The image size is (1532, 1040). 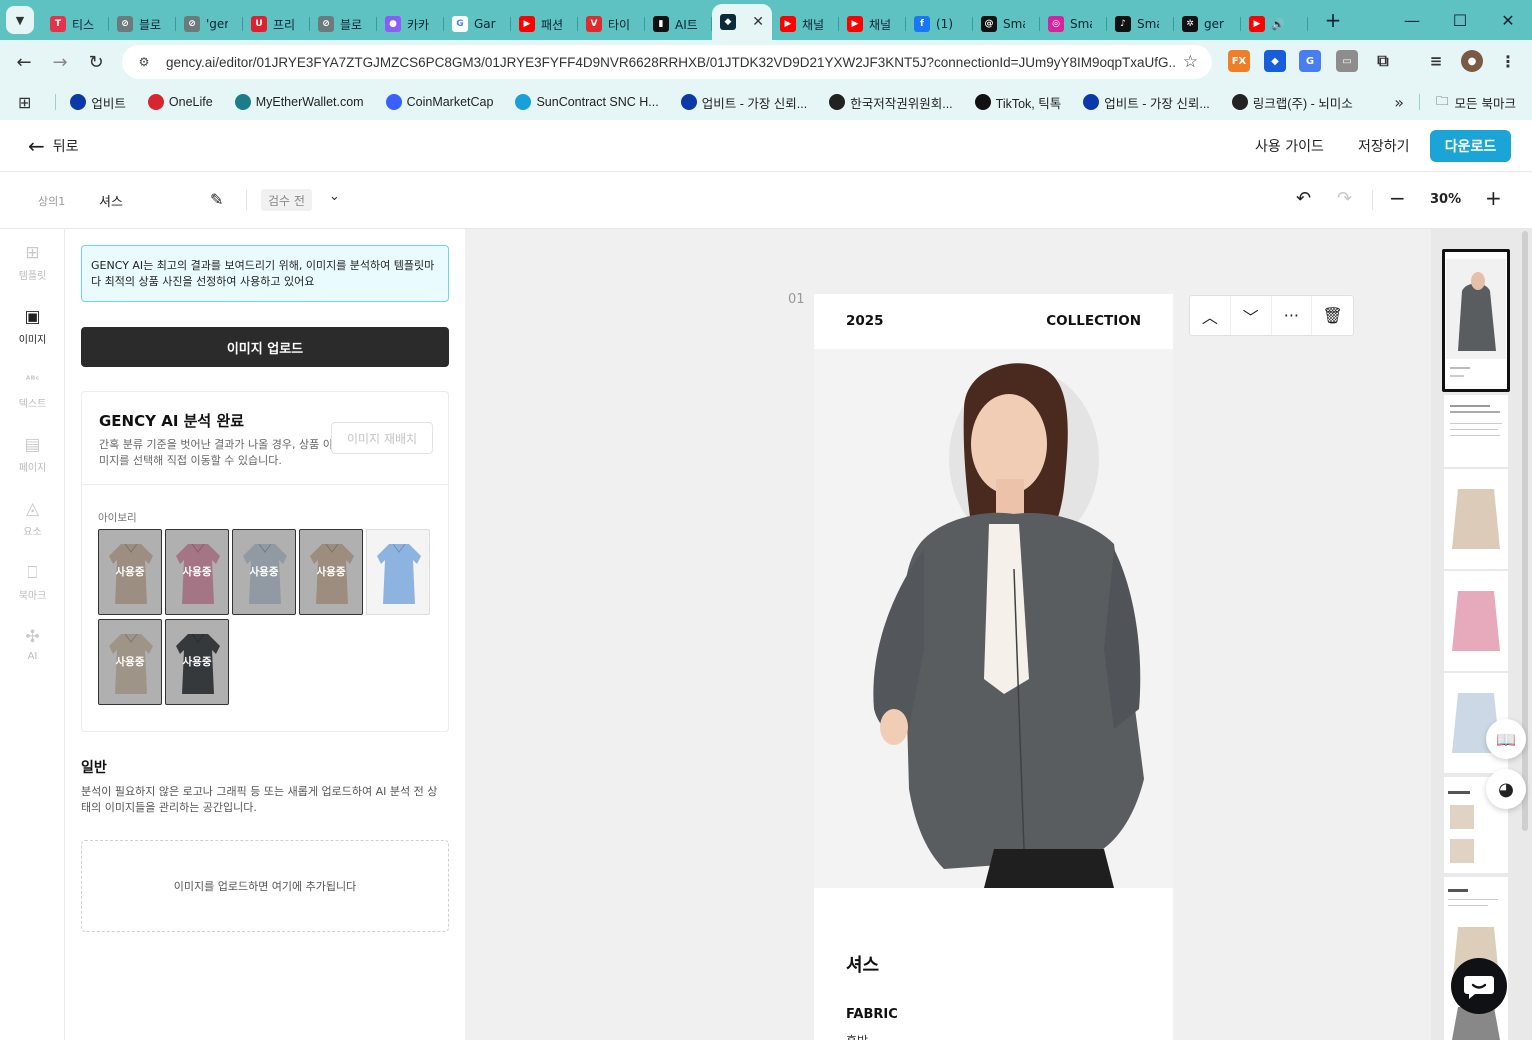 What do you see at coordinates (1460, 20) in the screenshot?
I see `maximize-button: ☐` at bounding box center [1460, 20].